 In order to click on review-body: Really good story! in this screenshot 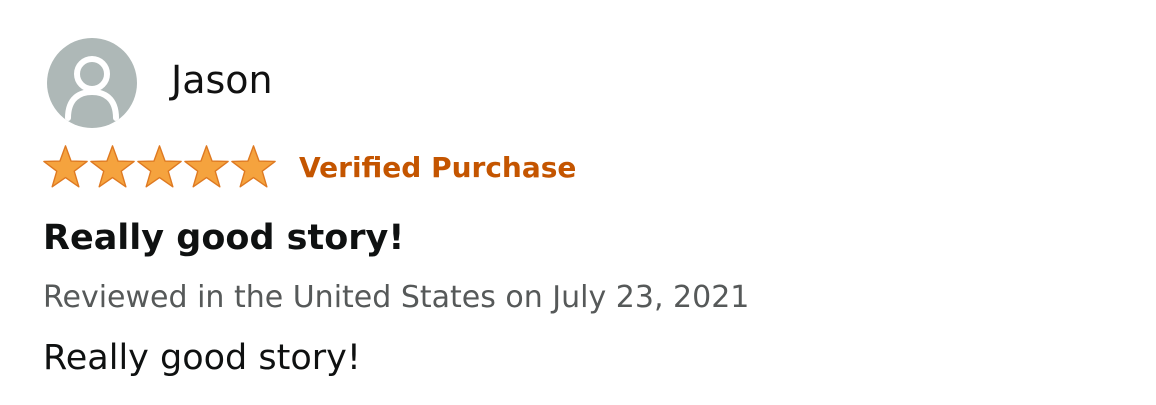, I will do `click(202, 358)`.